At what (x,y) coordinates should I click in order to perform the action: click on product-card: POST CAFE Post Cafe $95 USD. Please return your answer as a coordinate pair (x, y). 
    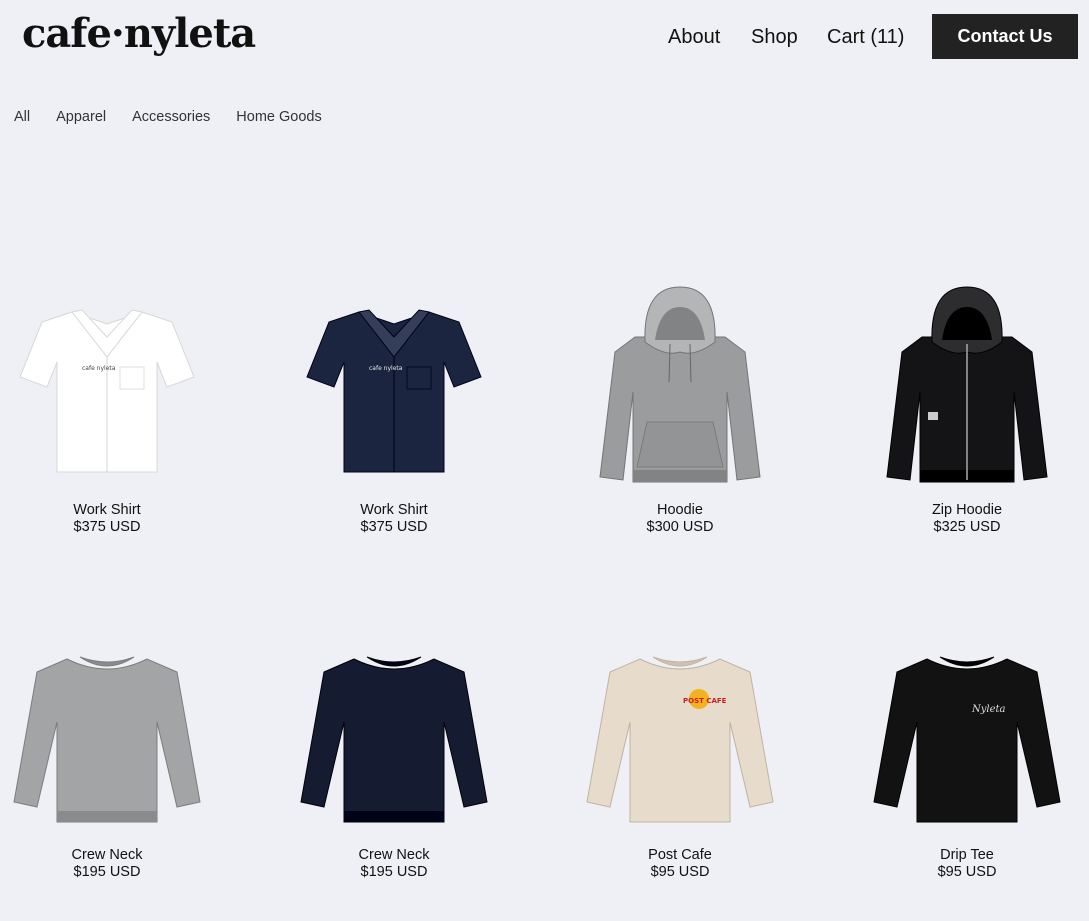
    Looking at the image, I should click on (680, 754).